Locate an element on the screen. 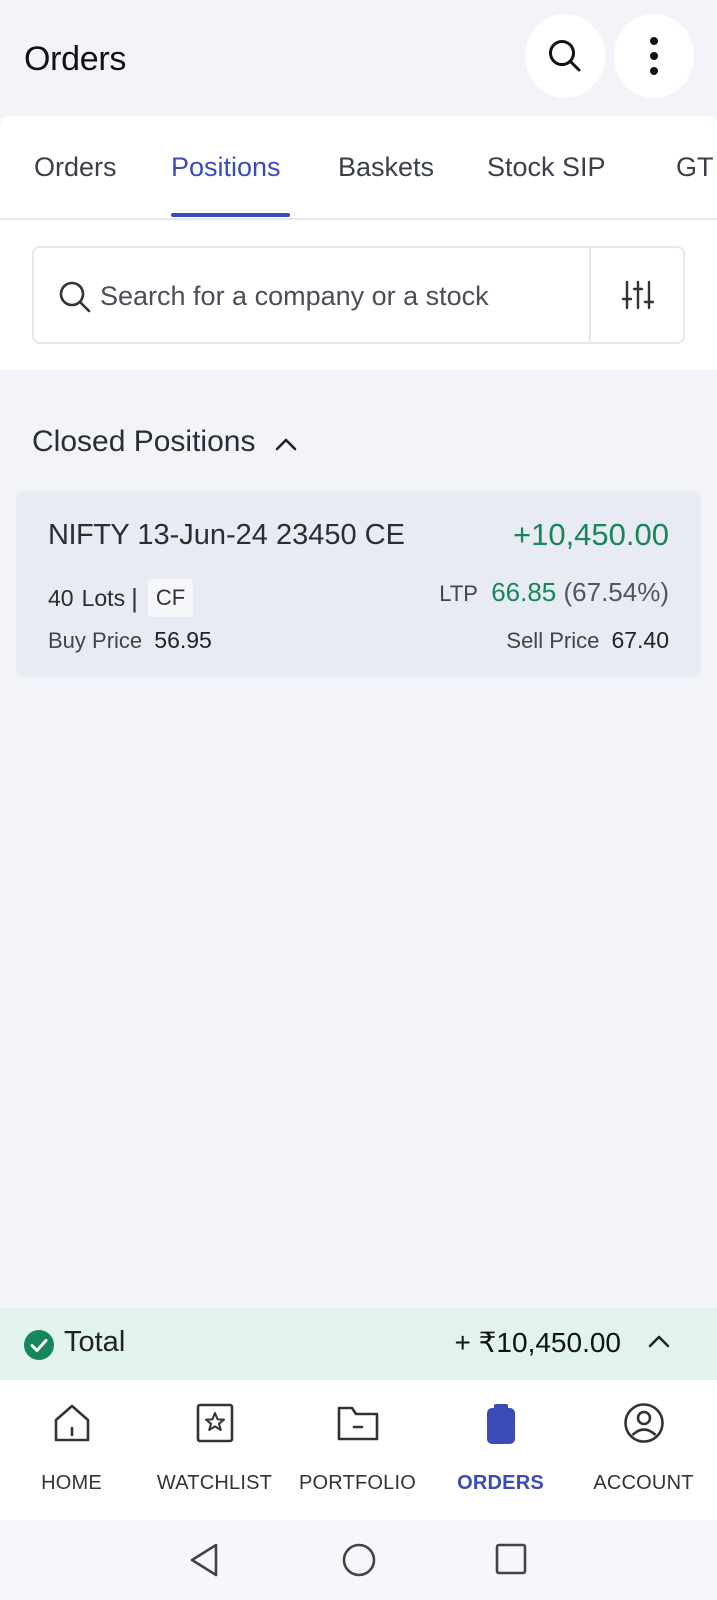 This screenshot has width=717, height=1600. orders-icon is located at coordinates (500, 1424).